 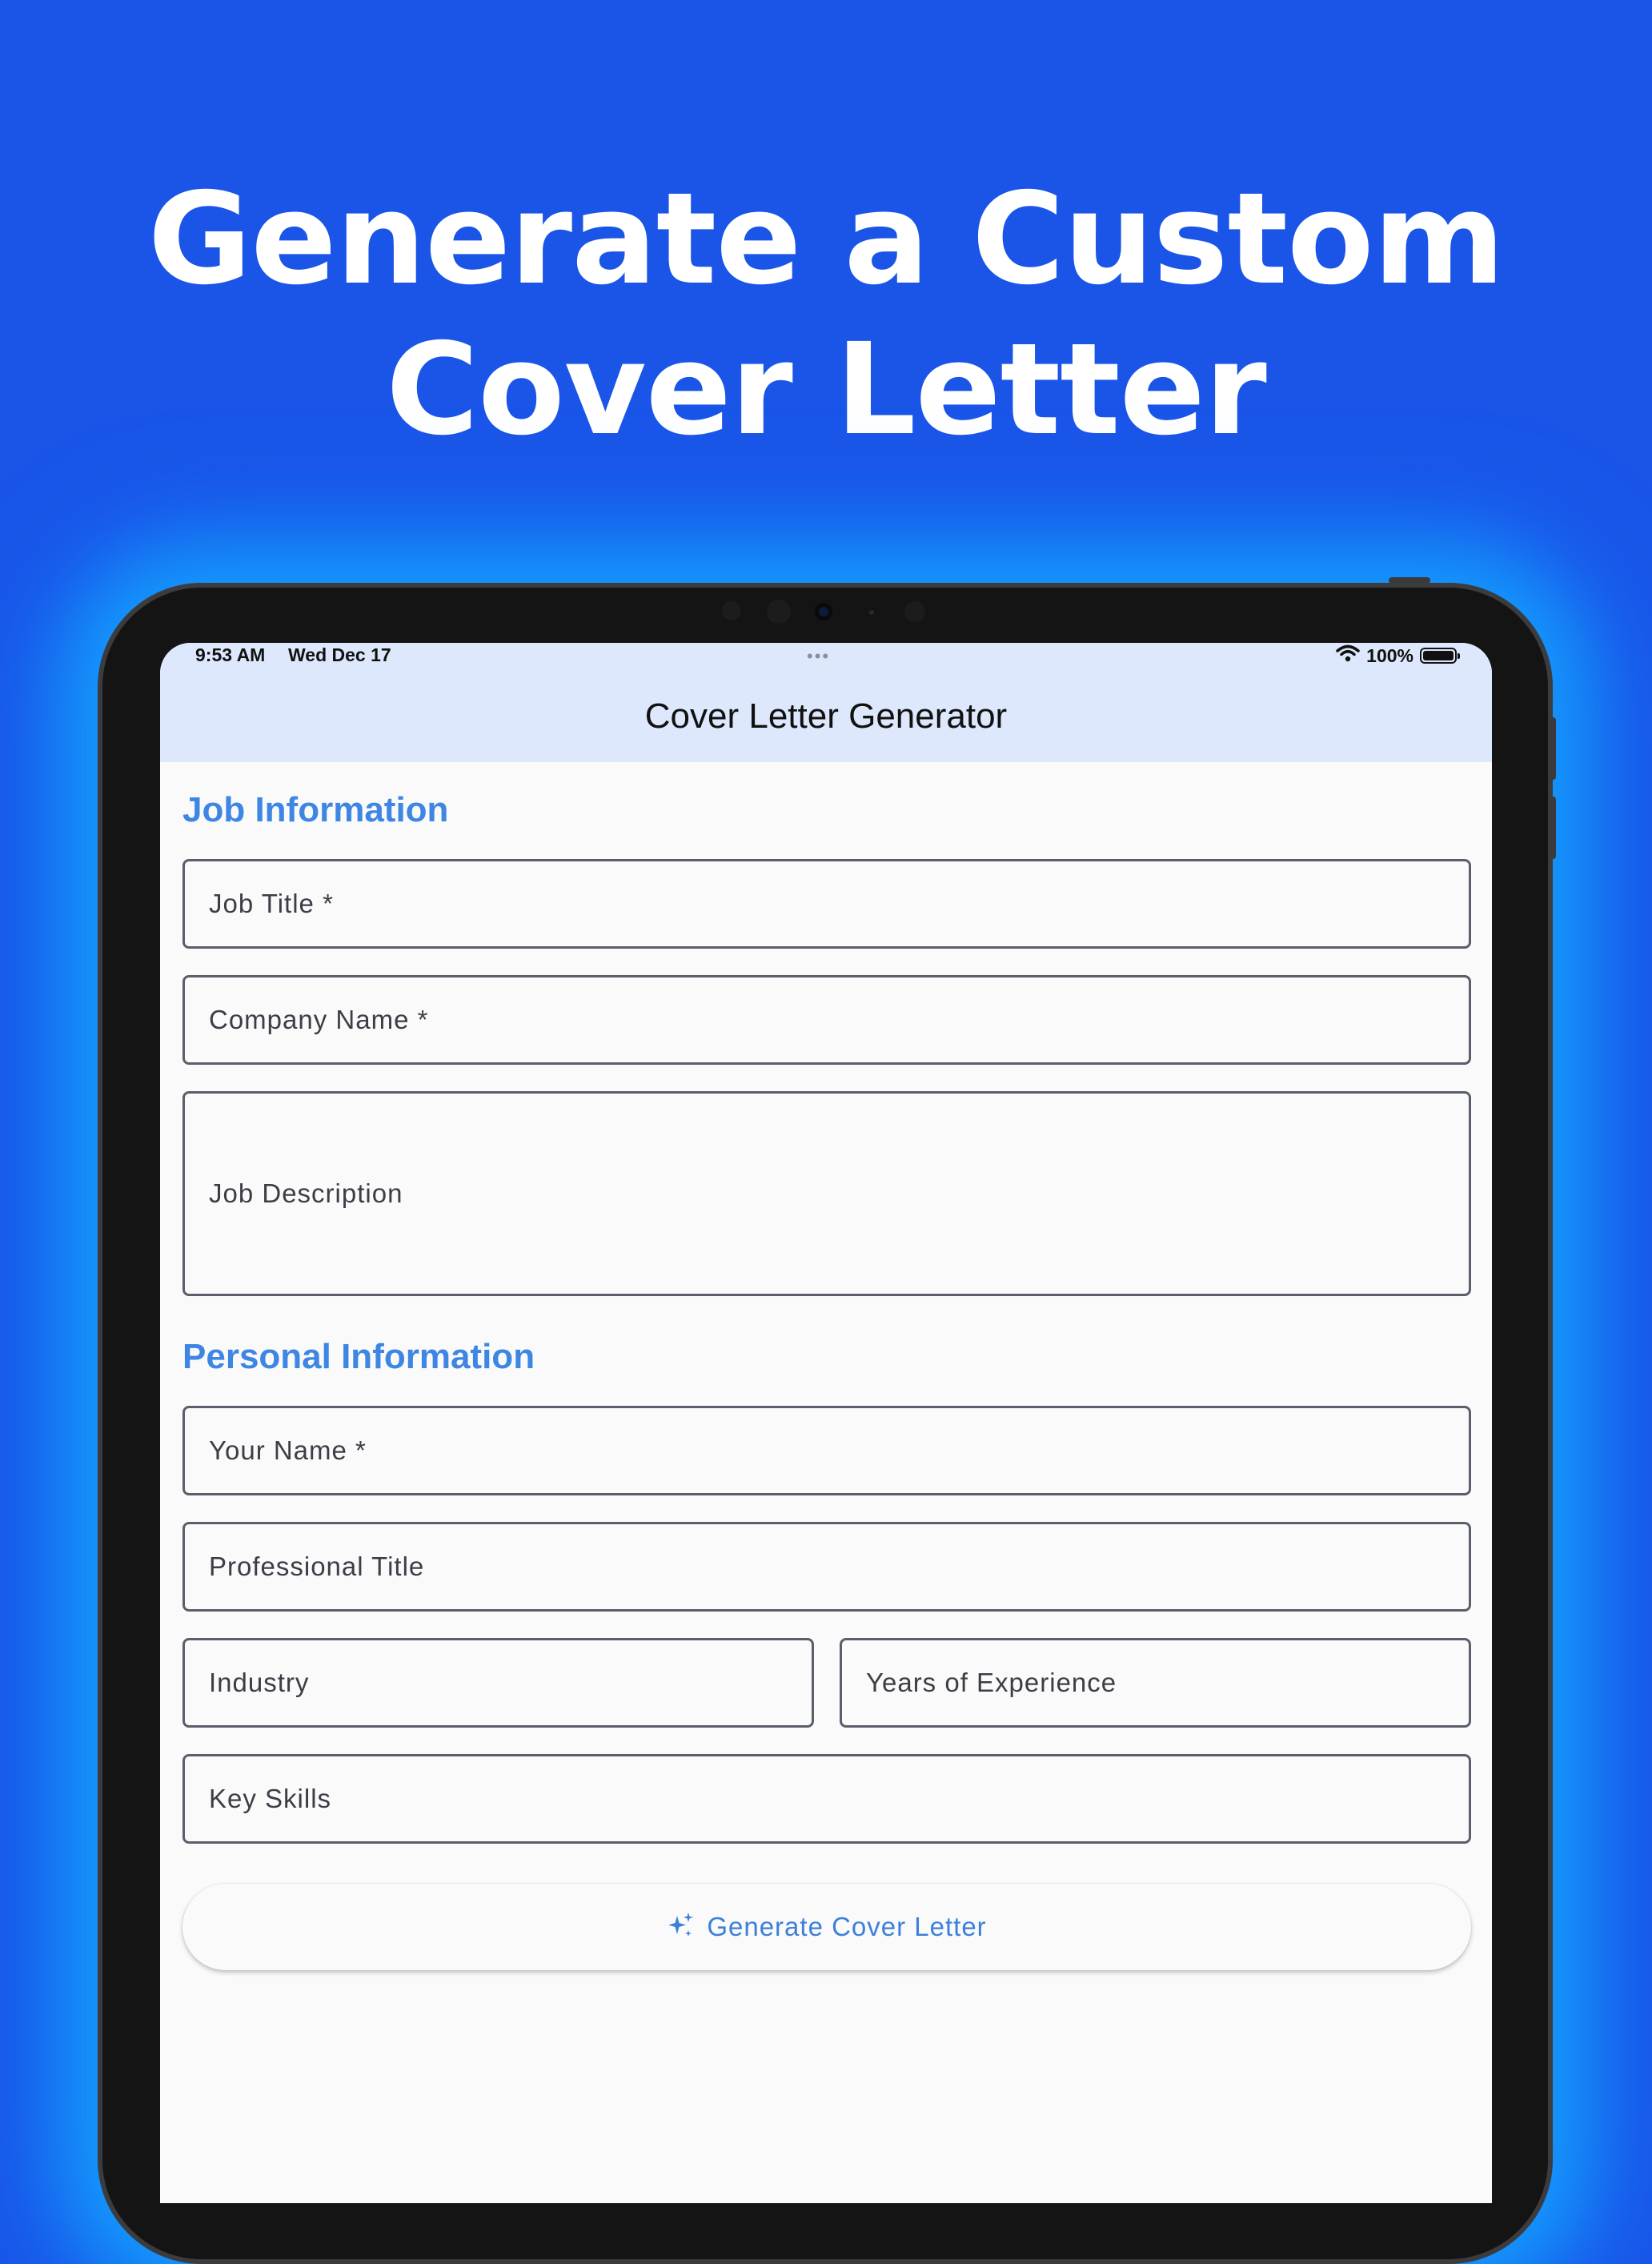 I want to click on camera-icon, so click(x=823, y=611).